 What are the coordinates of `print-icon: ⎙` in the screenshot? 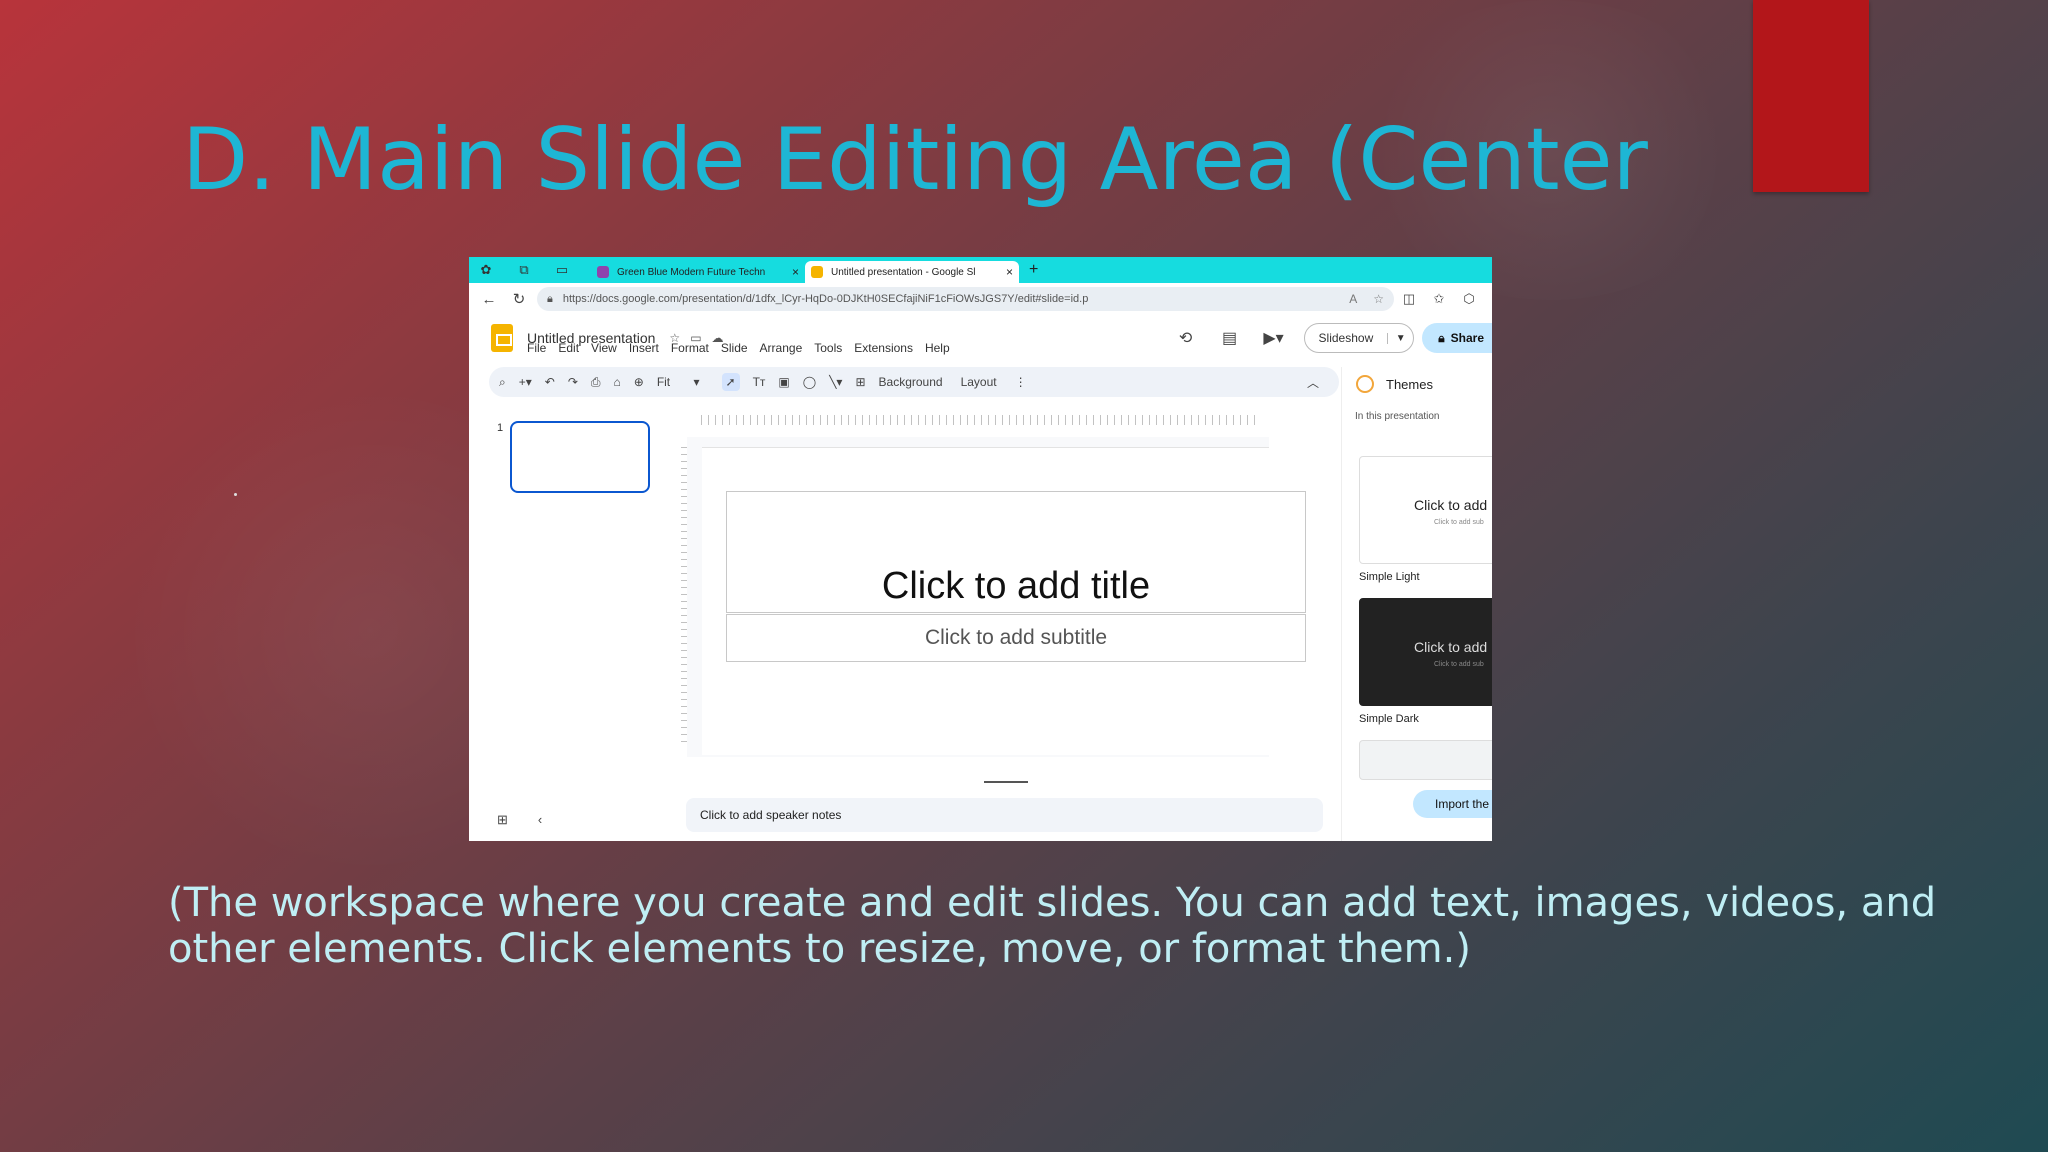 It's located at (596, 382).